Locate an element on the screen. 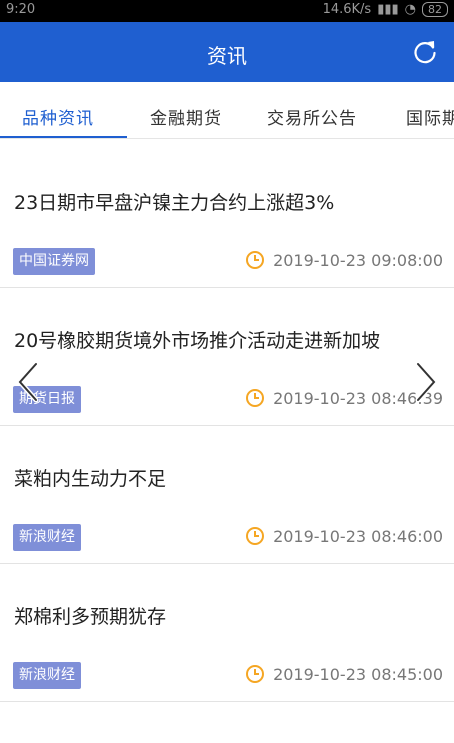 Image resolution: width=454 pixels, height=743 pixels. news-headline: 郑棉利多预期犹存 is located at coordinates (90, 617).